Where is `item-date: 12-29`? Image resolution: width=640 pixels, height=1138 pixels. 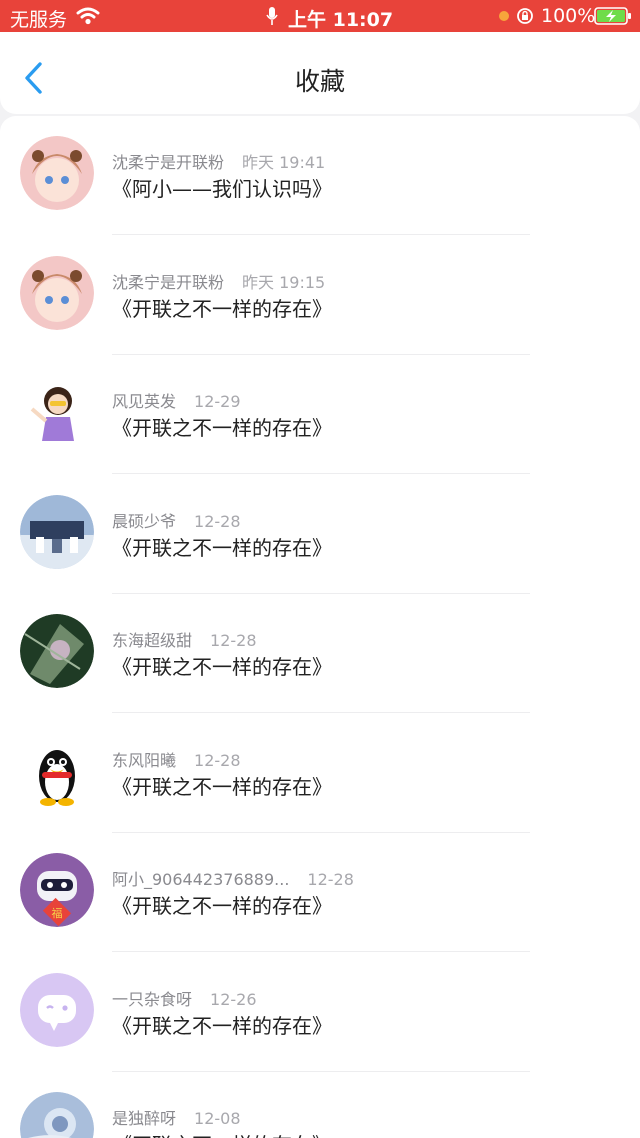 item-date: 12-29 is located at coordinates (217, 401).